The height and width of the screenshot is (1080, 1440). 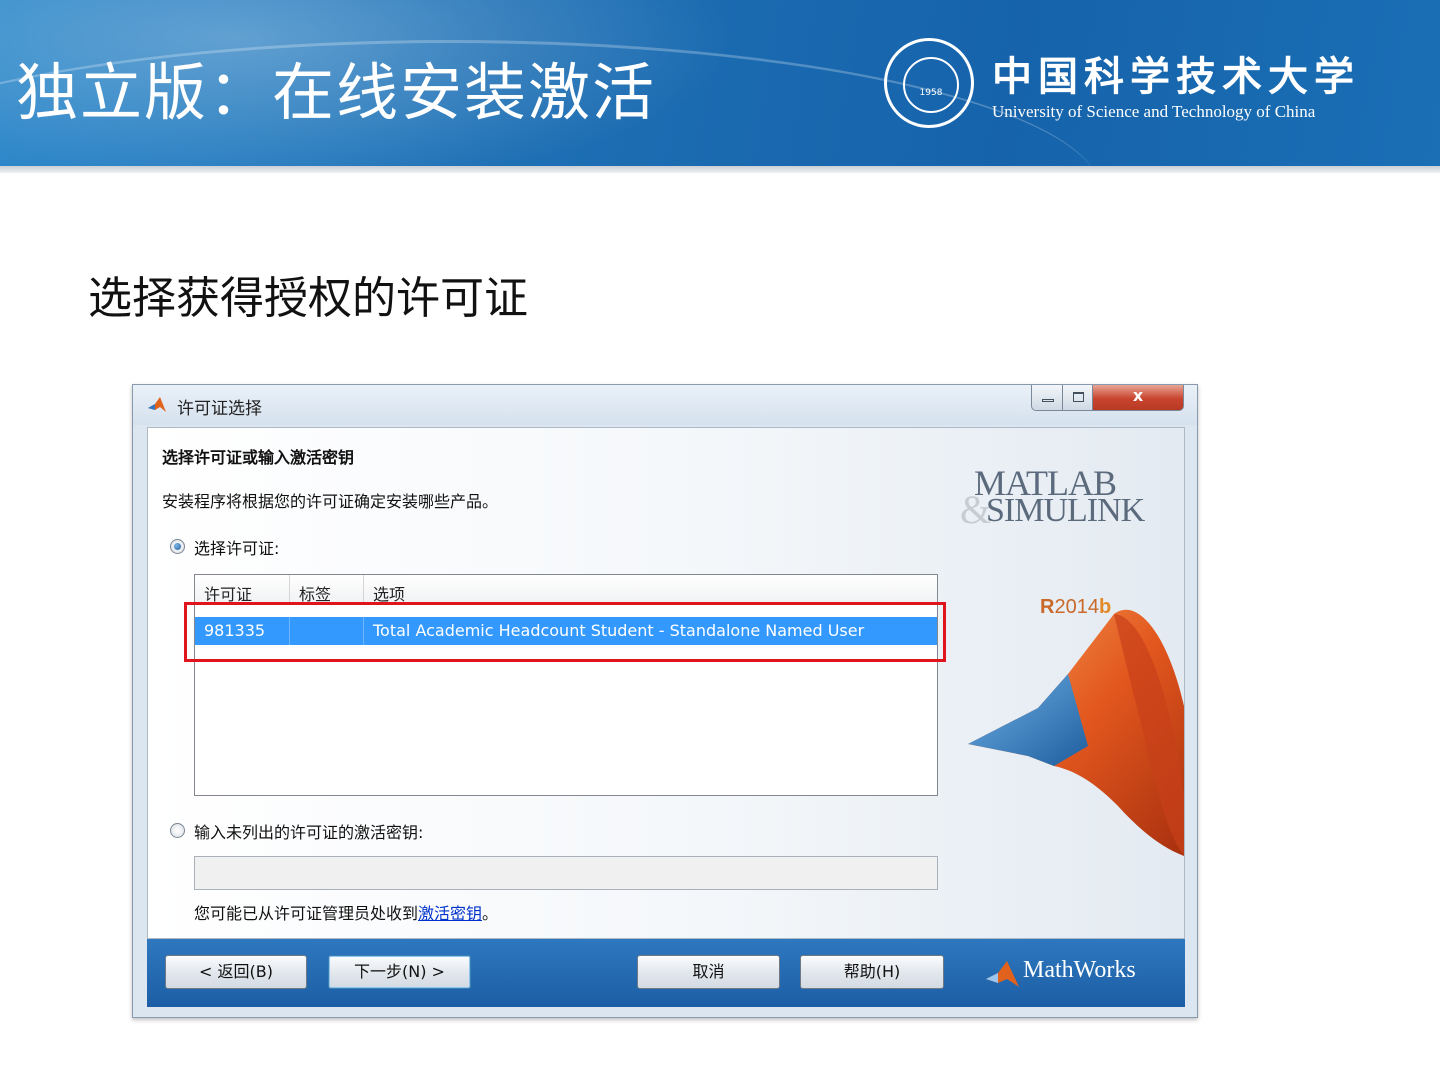 I want to click on minimize-icon, so click(x=1048, y=400).